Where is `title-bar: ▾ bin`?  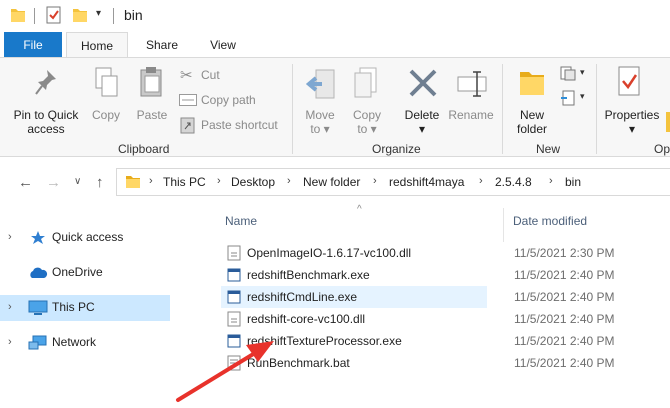 title-bar: ▾ bin is located at coordinates (335, 16).